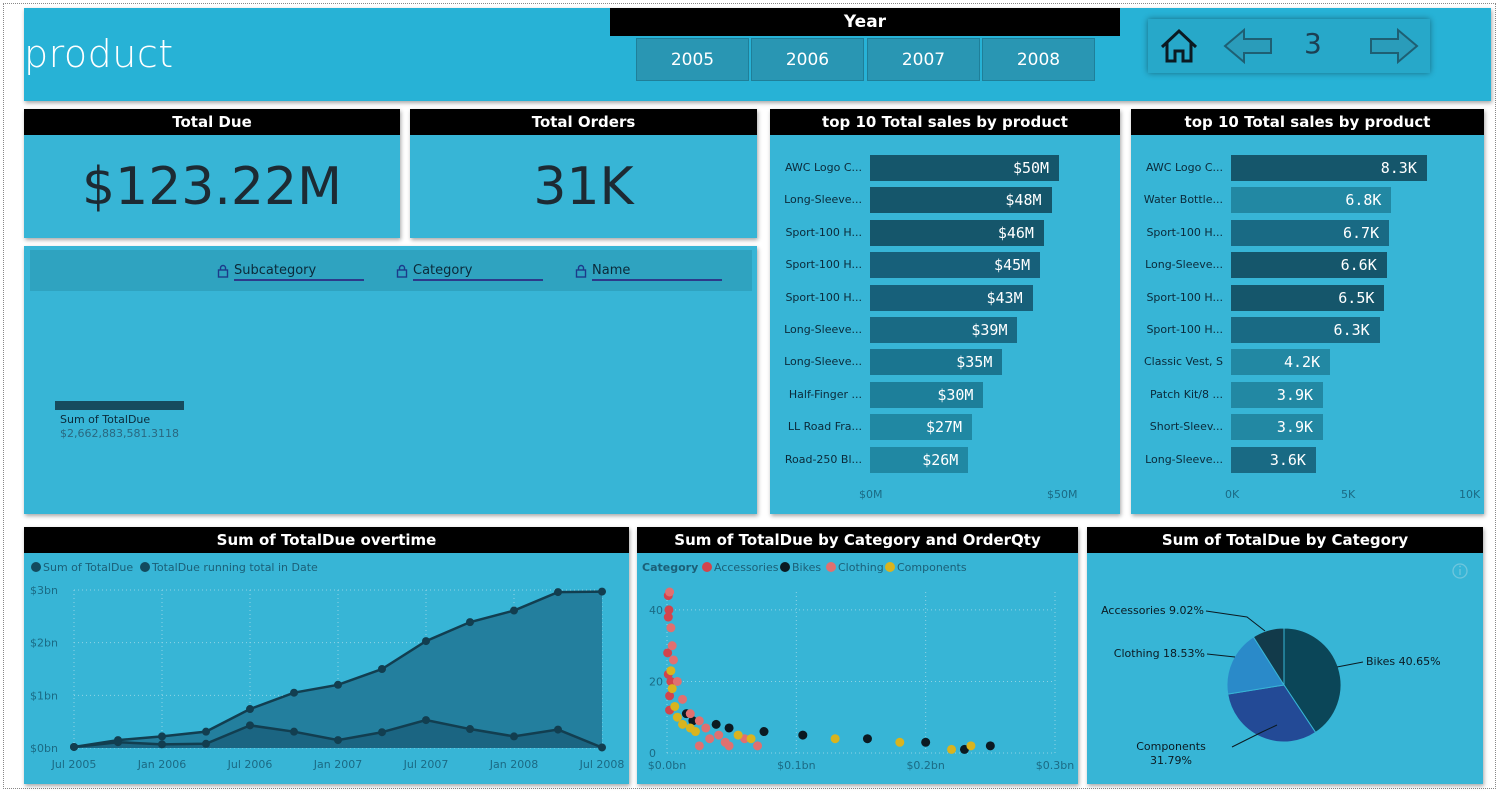 This screenshot has height=791, width=1499. What do you see at coordinates (391, 270) in the screenshot?
I see `table-header: Subcategory Category Name` at bounding box center [391, 270].